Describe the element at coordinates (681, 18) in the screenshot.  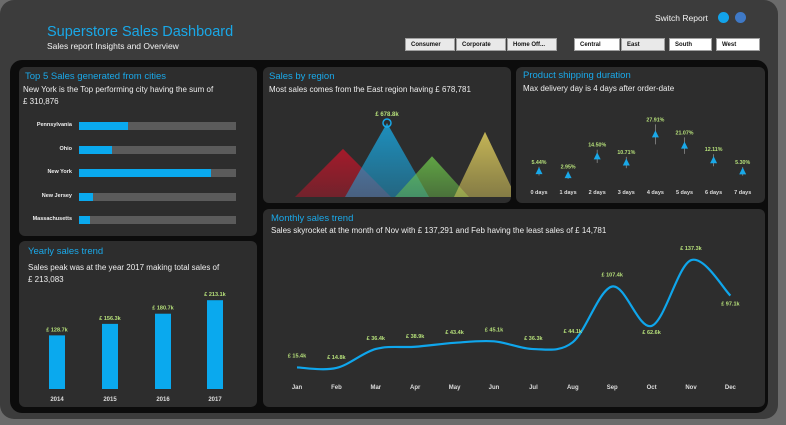
I see `switch-report-label: Switch Report` at that location.